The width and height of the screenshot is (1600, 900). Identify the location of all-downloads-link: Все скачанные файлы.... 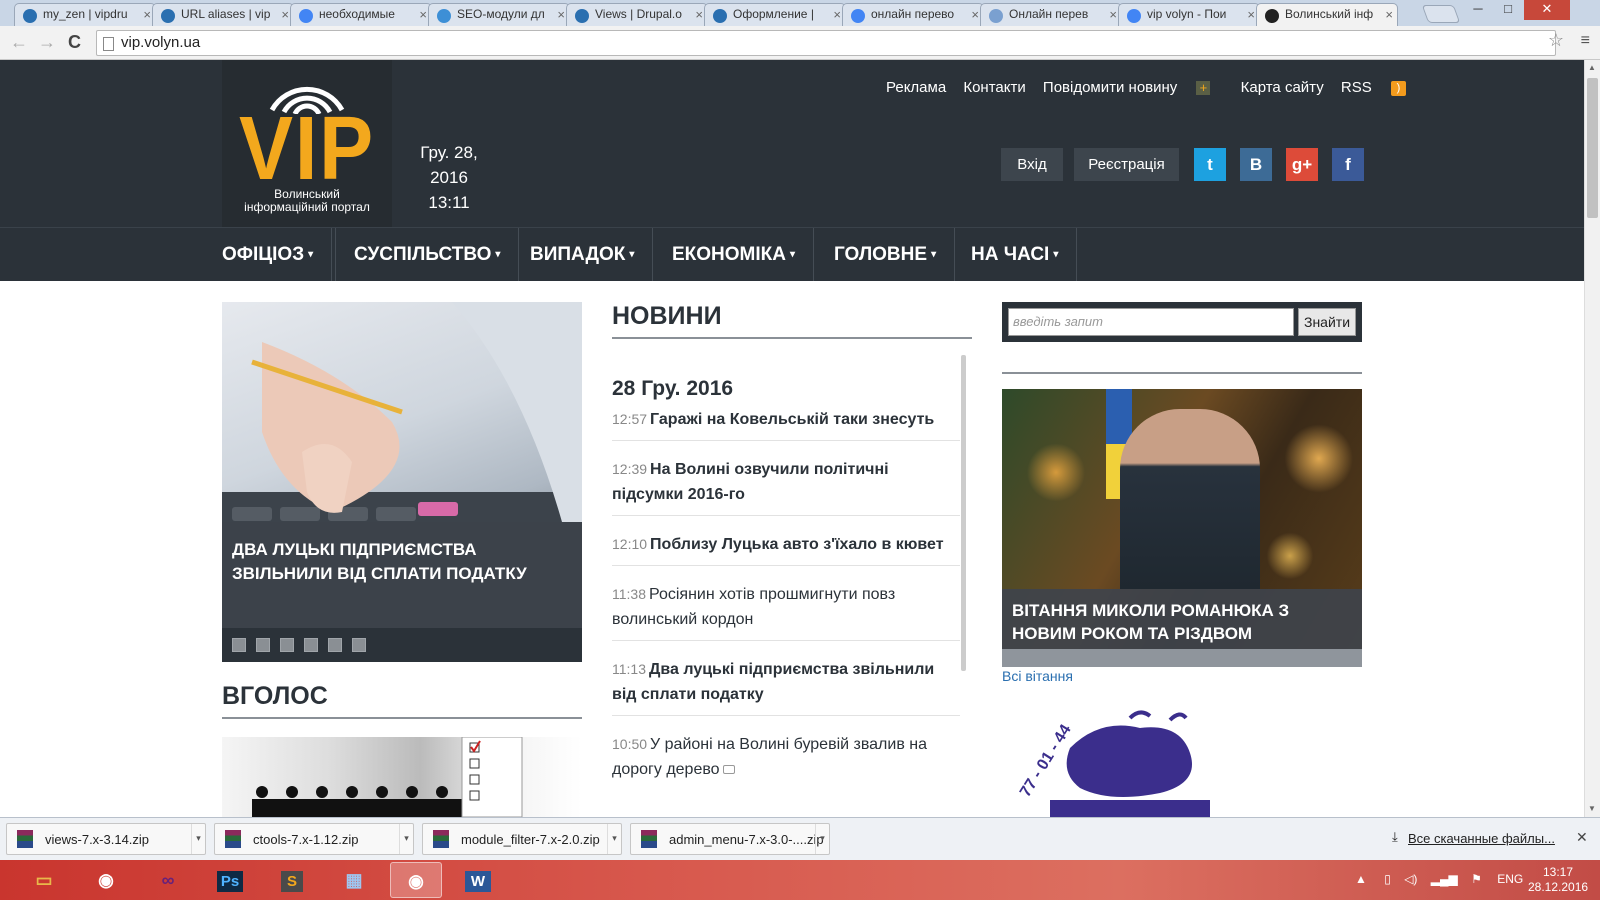
(1481, 838).